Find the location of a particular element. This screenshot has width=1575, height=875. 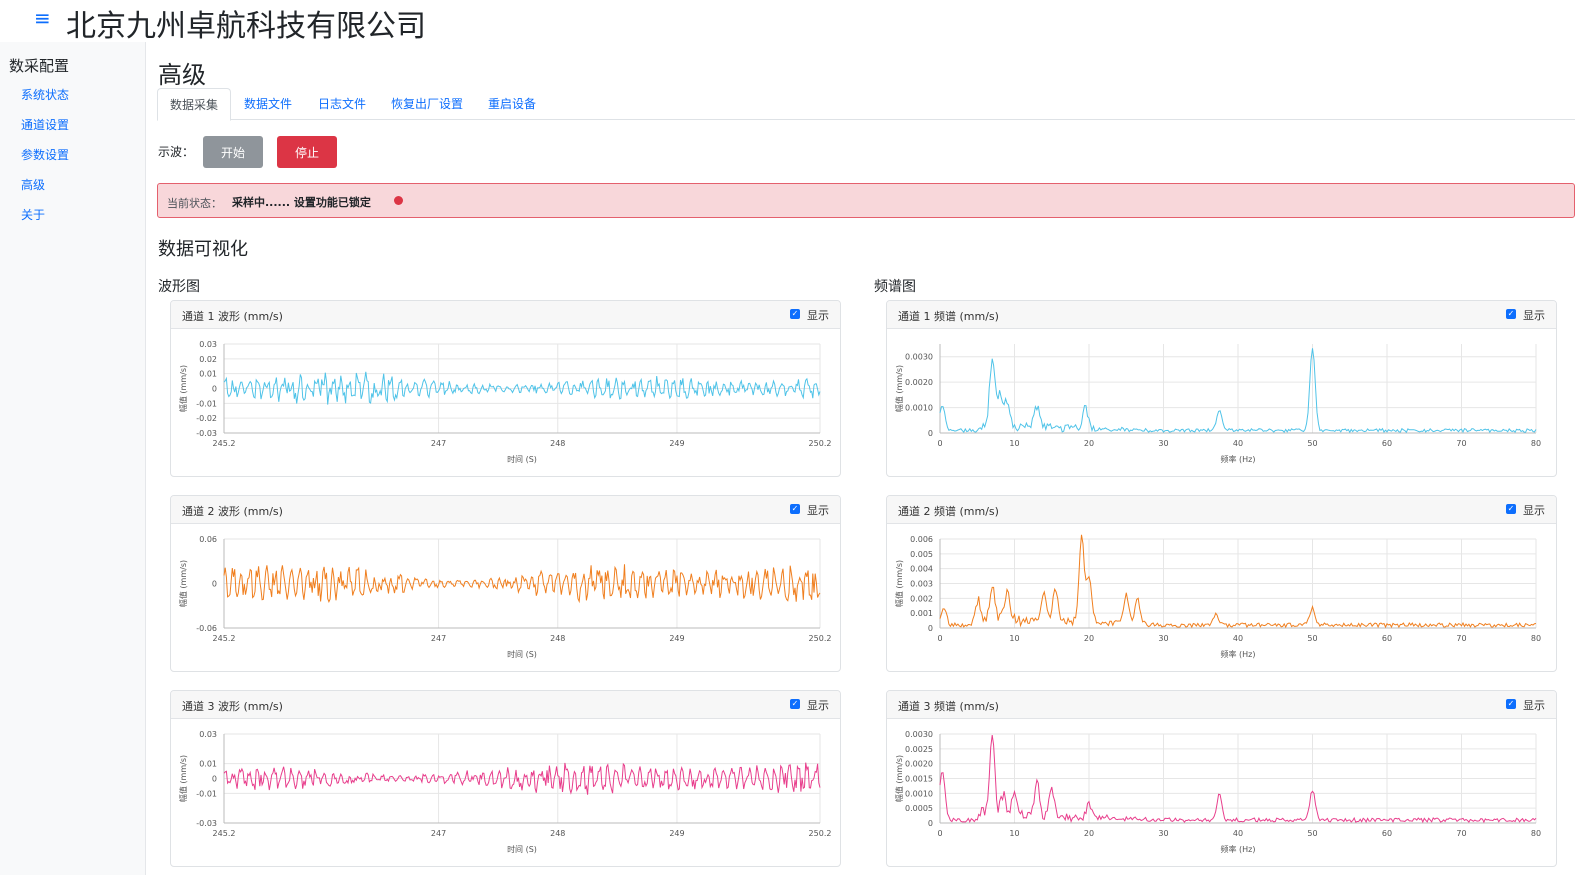

chart-title: 通道 2 频谱 (mm/s) is located at coordinates (948, 511).